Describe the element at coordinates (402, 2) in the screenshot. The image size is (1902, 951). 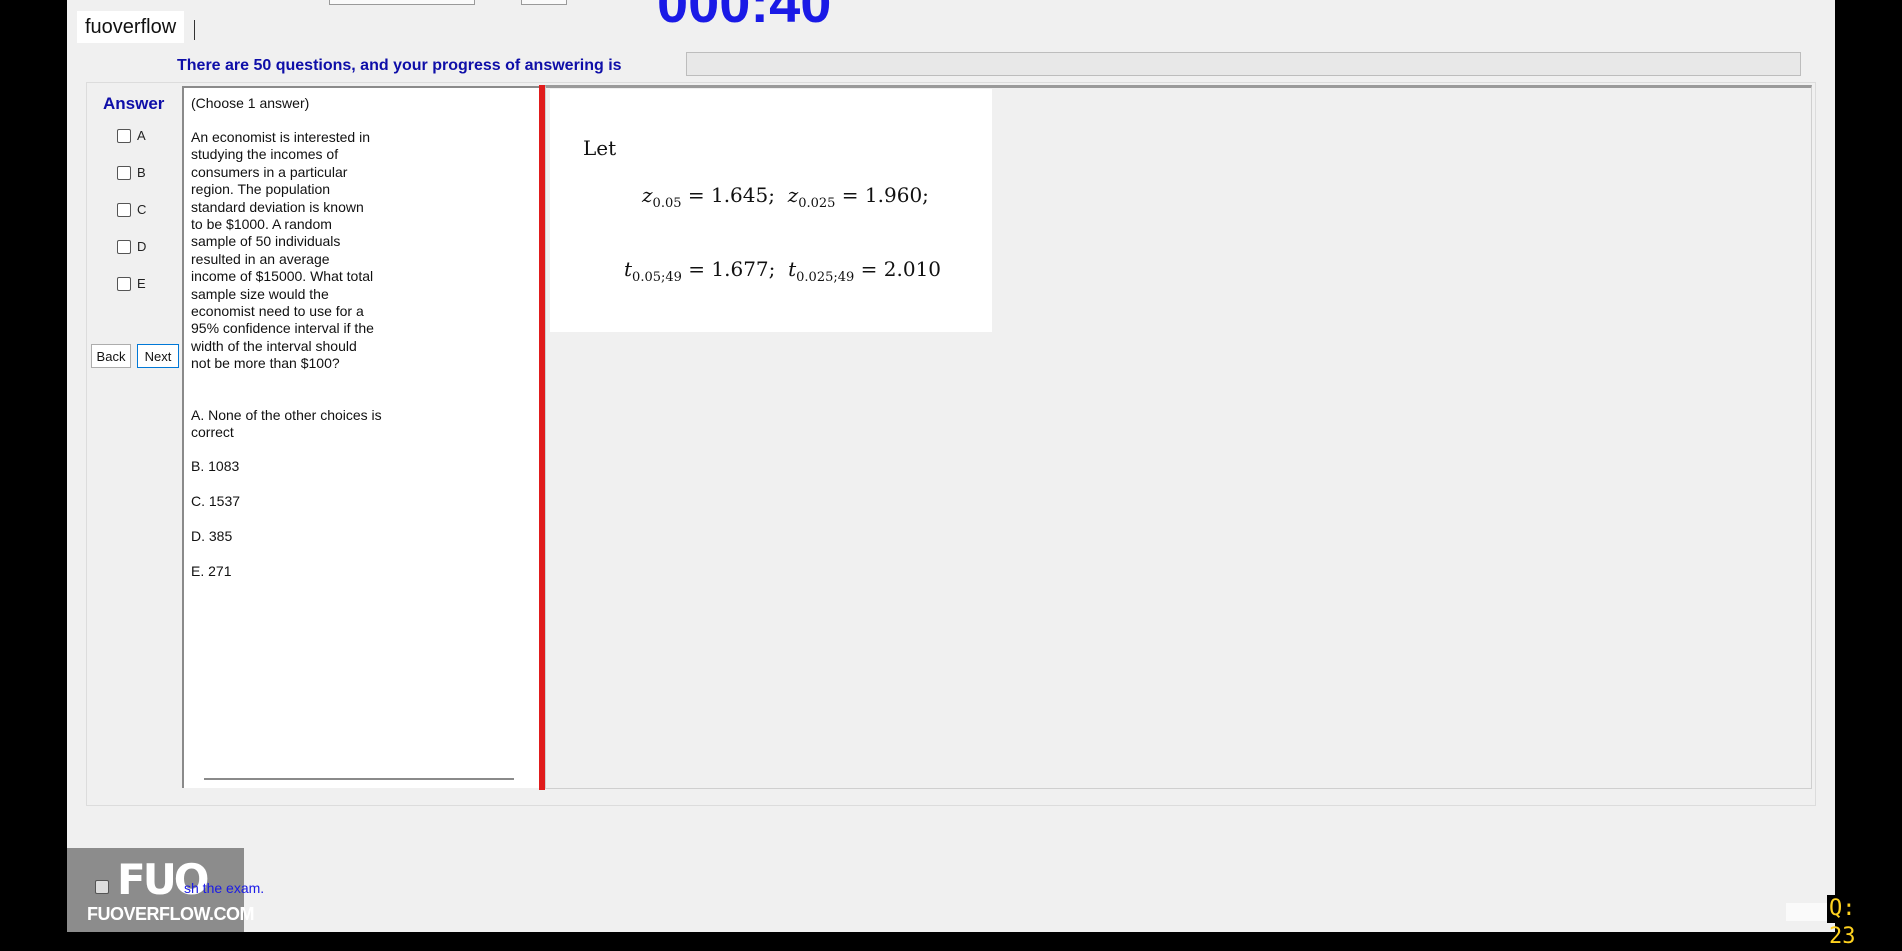
I see `top-input-partial` at that location.